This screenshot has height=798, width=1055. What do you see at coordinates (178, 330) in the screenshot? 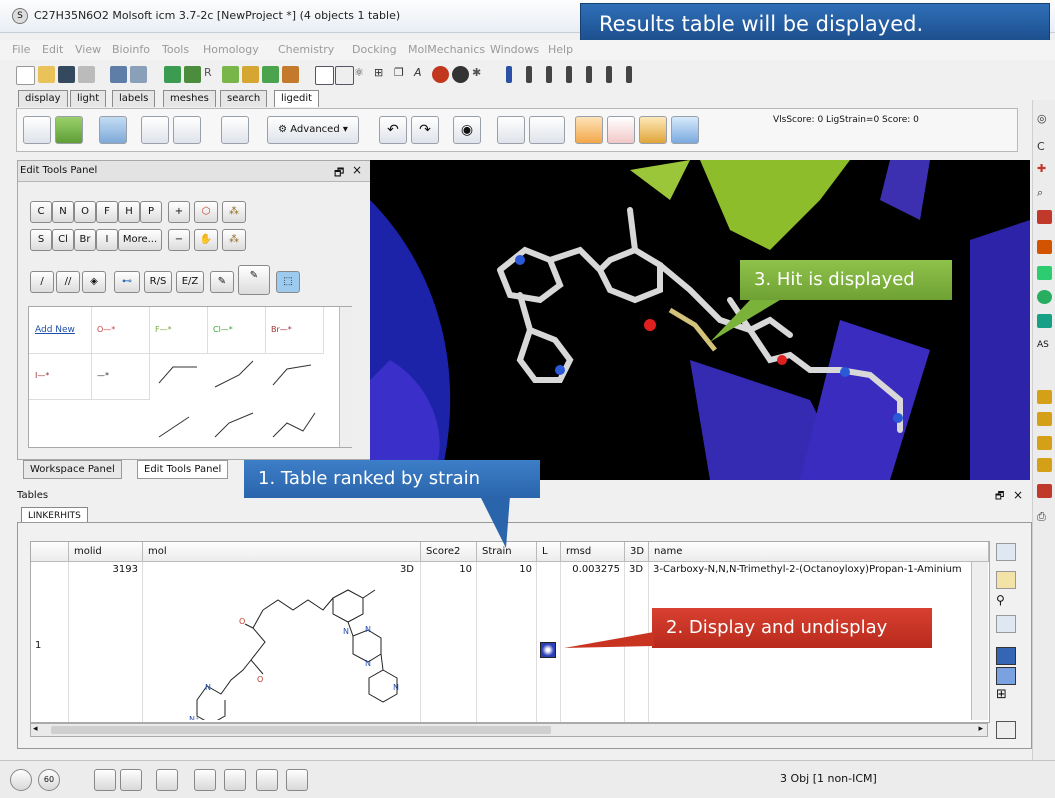
I see `fragment-cell: F—*` at bounding box center [178, 330].